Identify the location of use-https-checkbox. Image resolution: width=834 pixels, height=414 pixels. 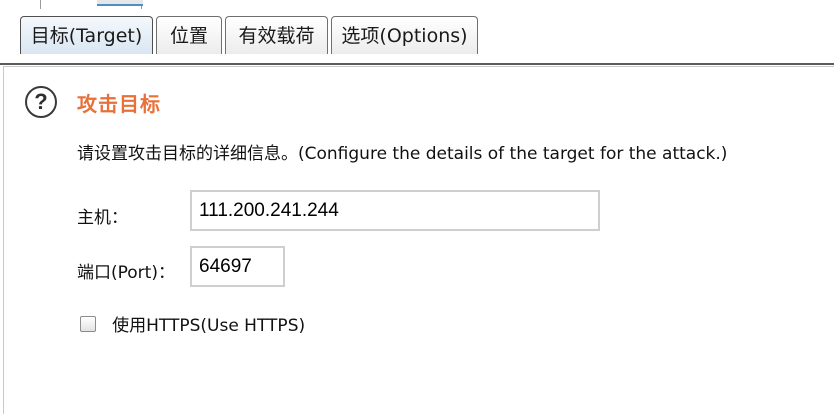
(88, 323).